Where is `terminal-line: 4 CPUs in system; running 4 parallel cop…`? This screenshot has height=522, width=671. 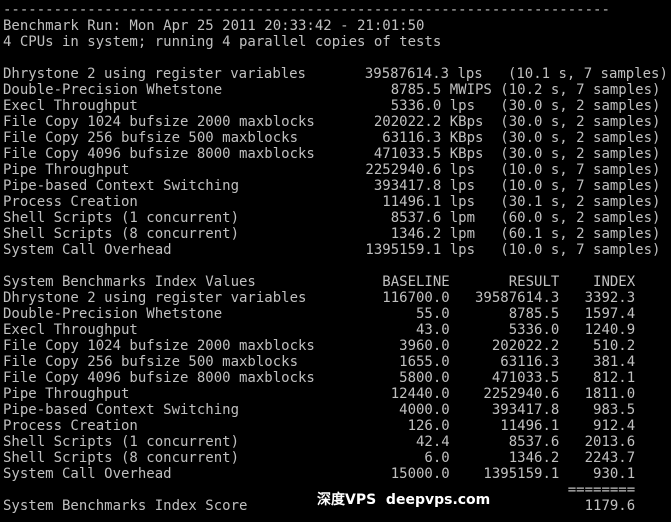 terminal-line: 4 CPUs in system; running 4 parallel cop… is located at coordinates (222, 42).